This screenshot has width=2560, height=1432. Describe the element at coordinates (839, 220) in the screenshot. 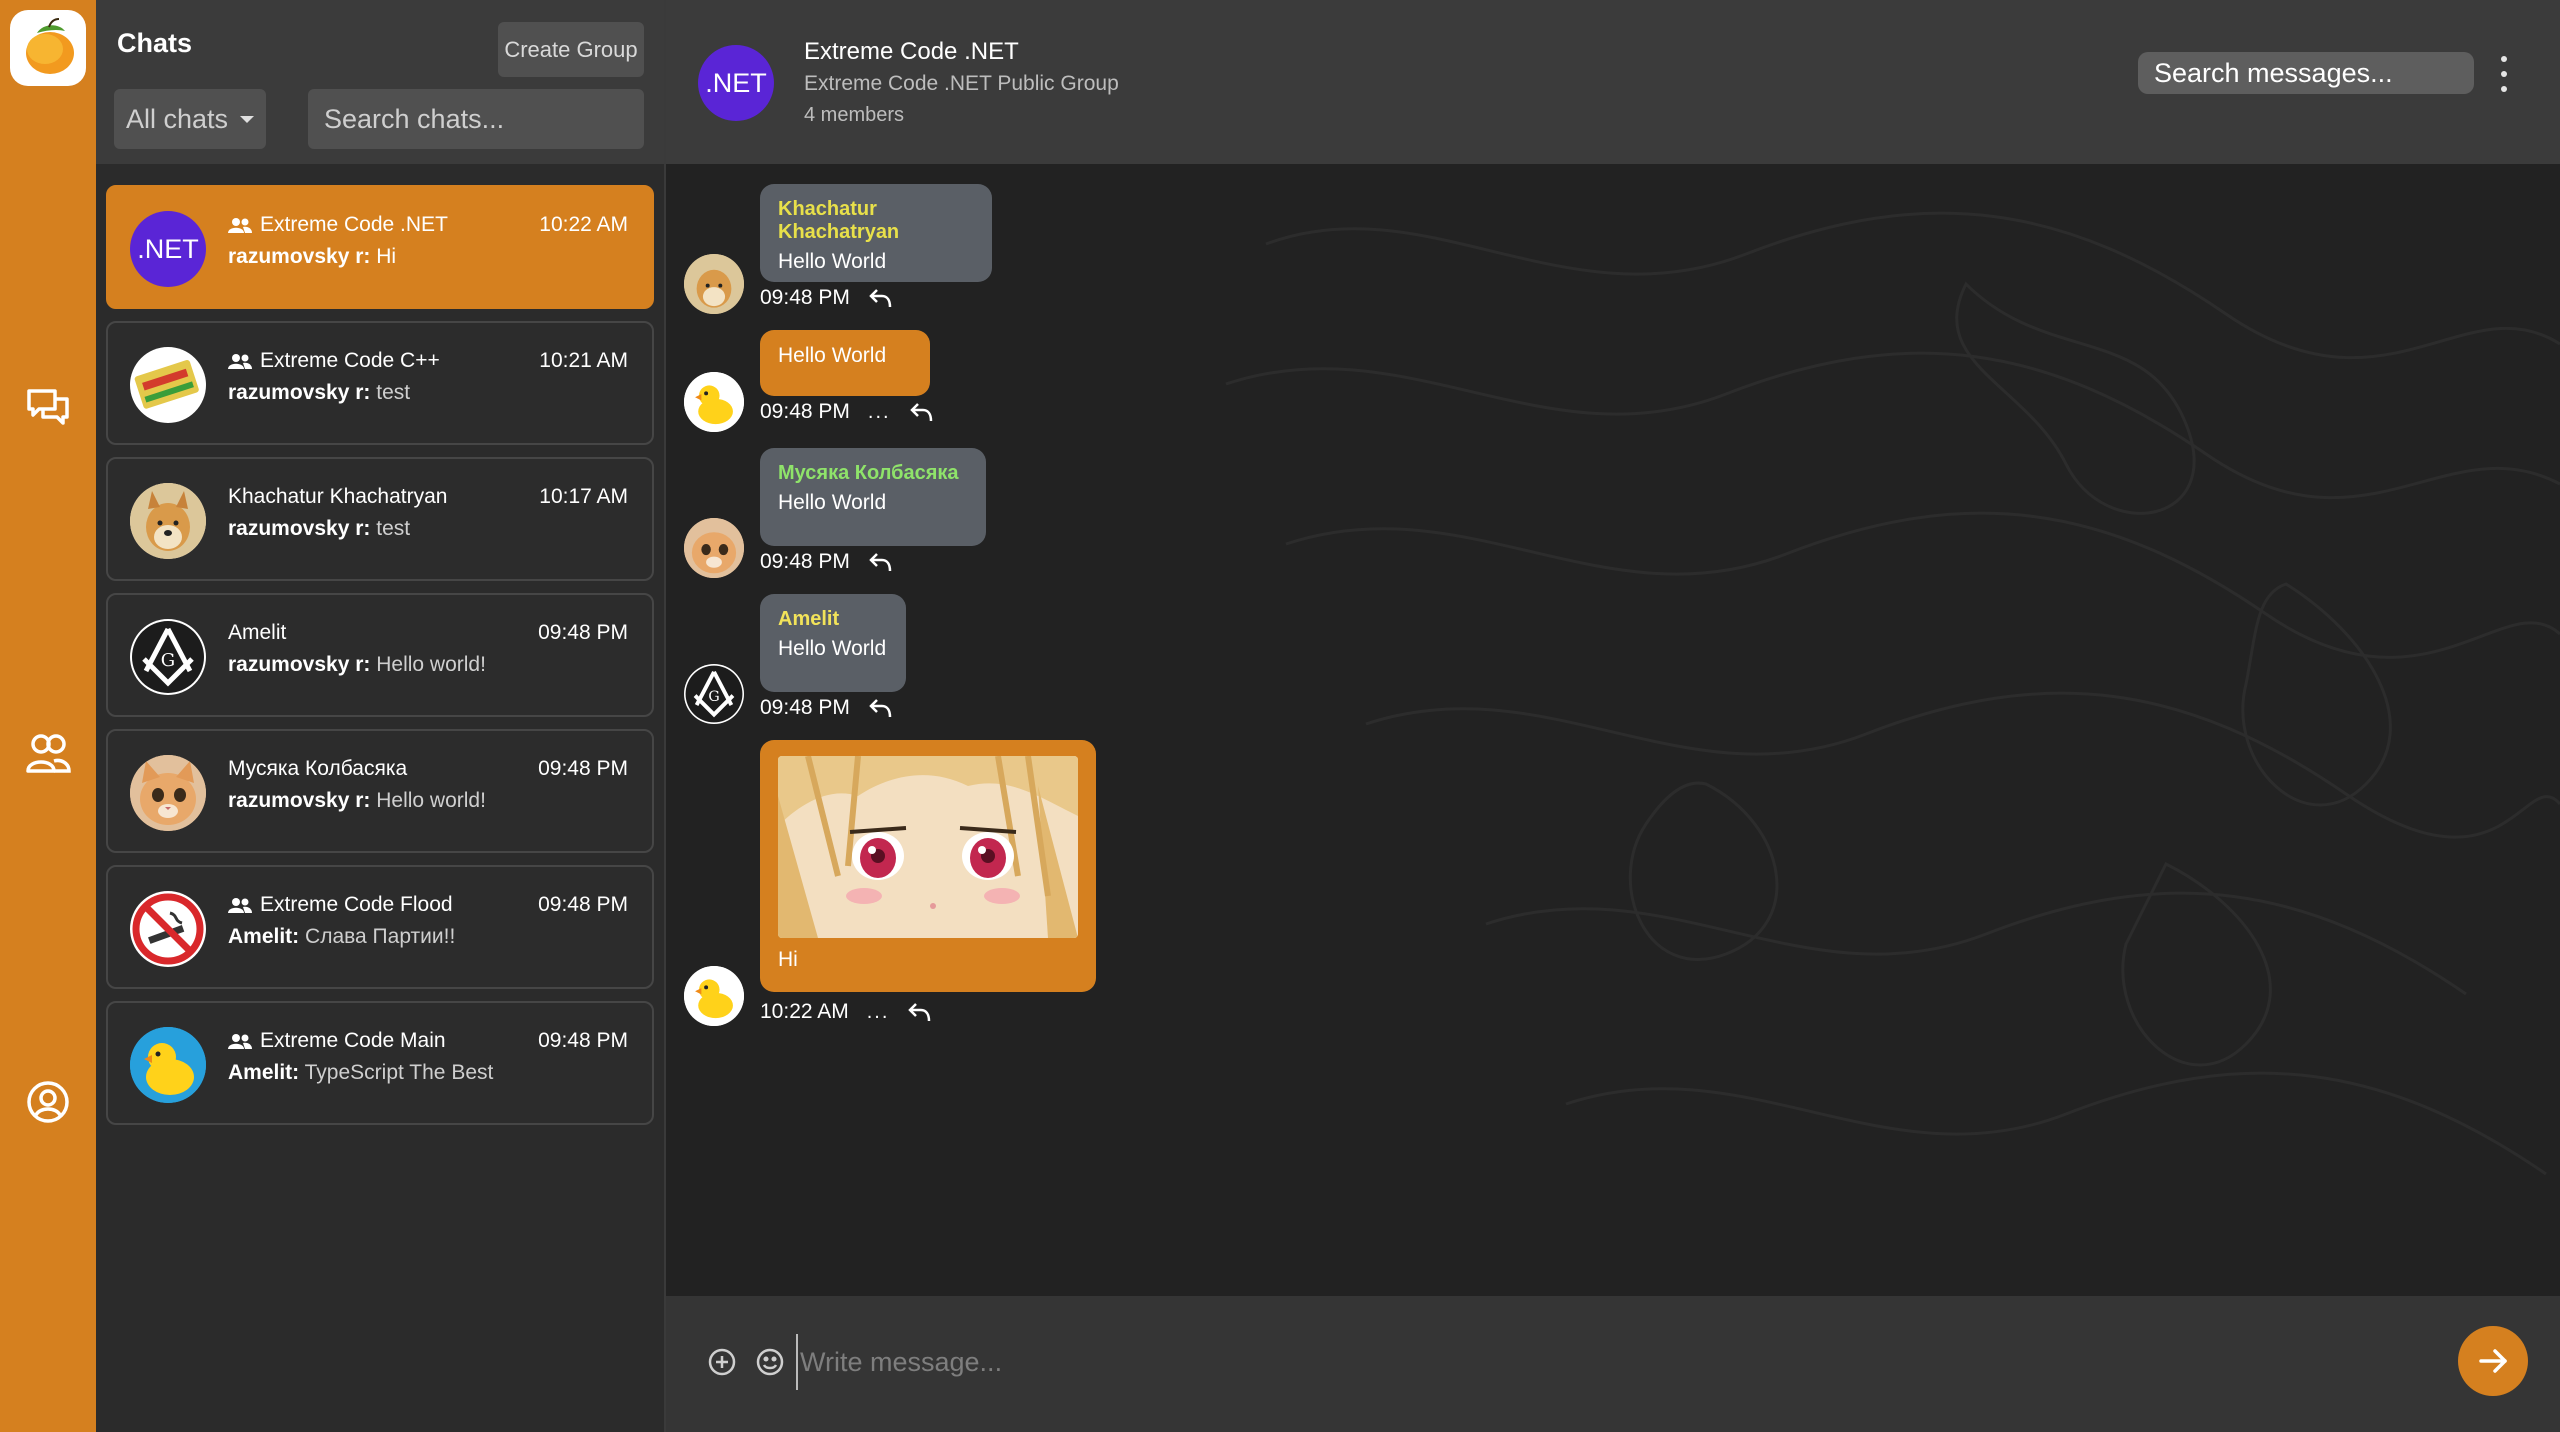

I see `message-sender: Khachatur Khachatryan` at that location.